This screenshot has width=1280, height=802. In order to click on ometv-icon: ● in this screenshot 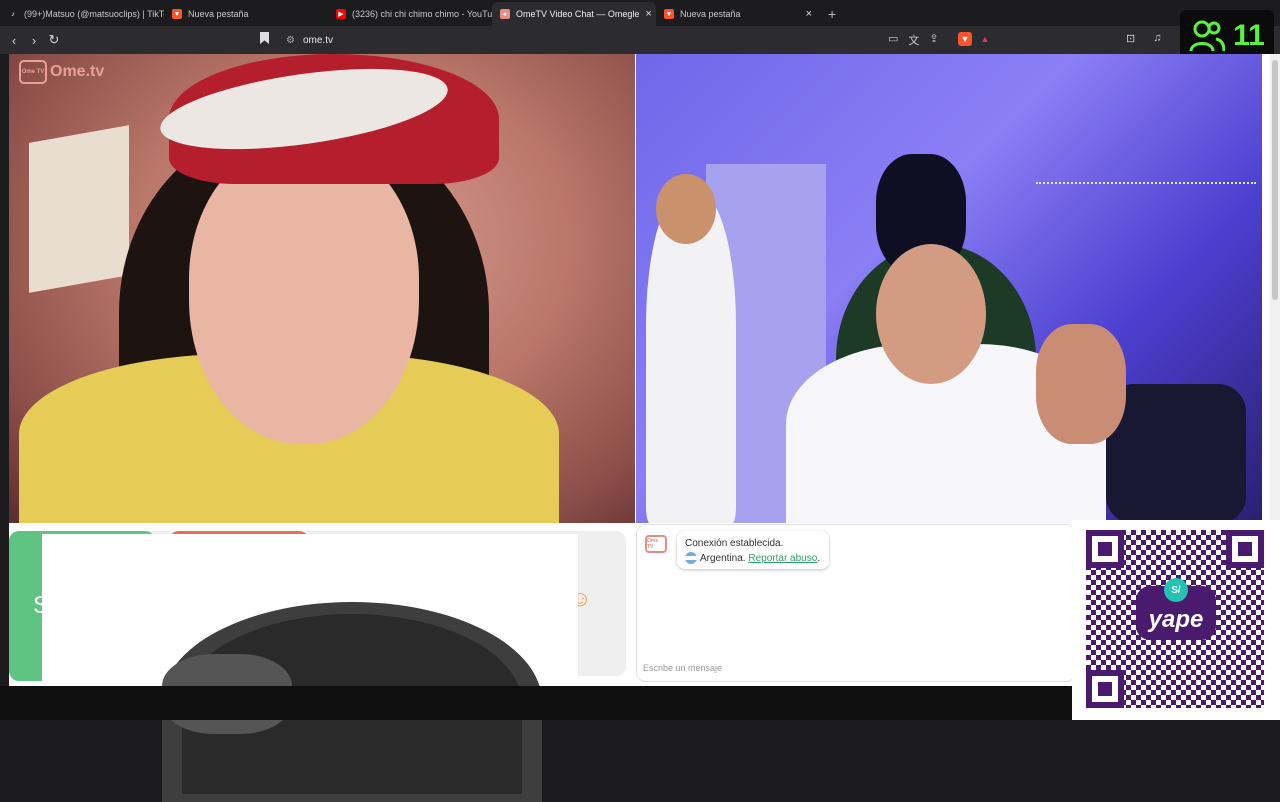, I will do `click(505, 14)`.